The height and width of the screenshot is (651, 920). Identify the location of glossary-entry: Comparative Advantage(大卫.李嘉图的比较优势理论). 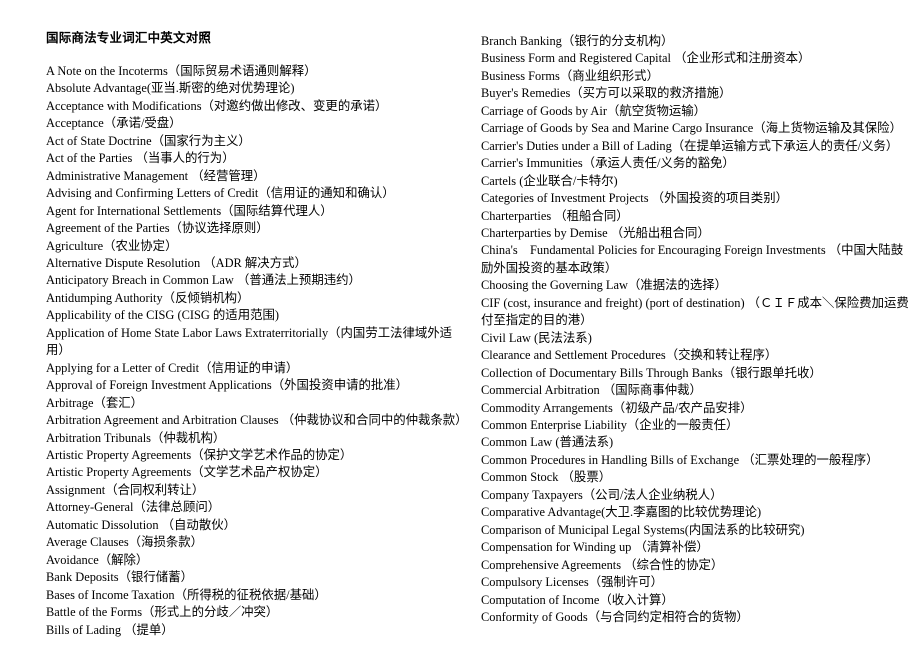
(621, 512).